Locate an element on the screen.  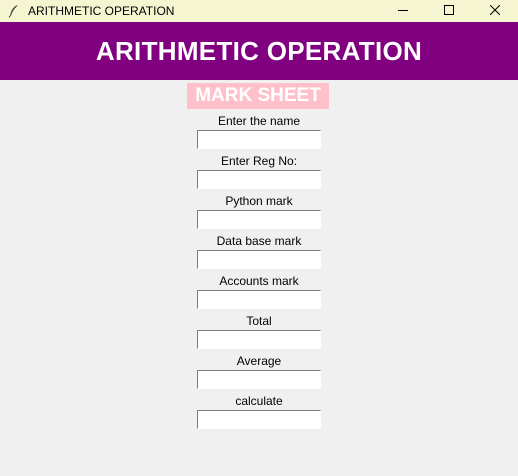
reg-no-label: Enter Reg No: is located at coordinates (259, 161).